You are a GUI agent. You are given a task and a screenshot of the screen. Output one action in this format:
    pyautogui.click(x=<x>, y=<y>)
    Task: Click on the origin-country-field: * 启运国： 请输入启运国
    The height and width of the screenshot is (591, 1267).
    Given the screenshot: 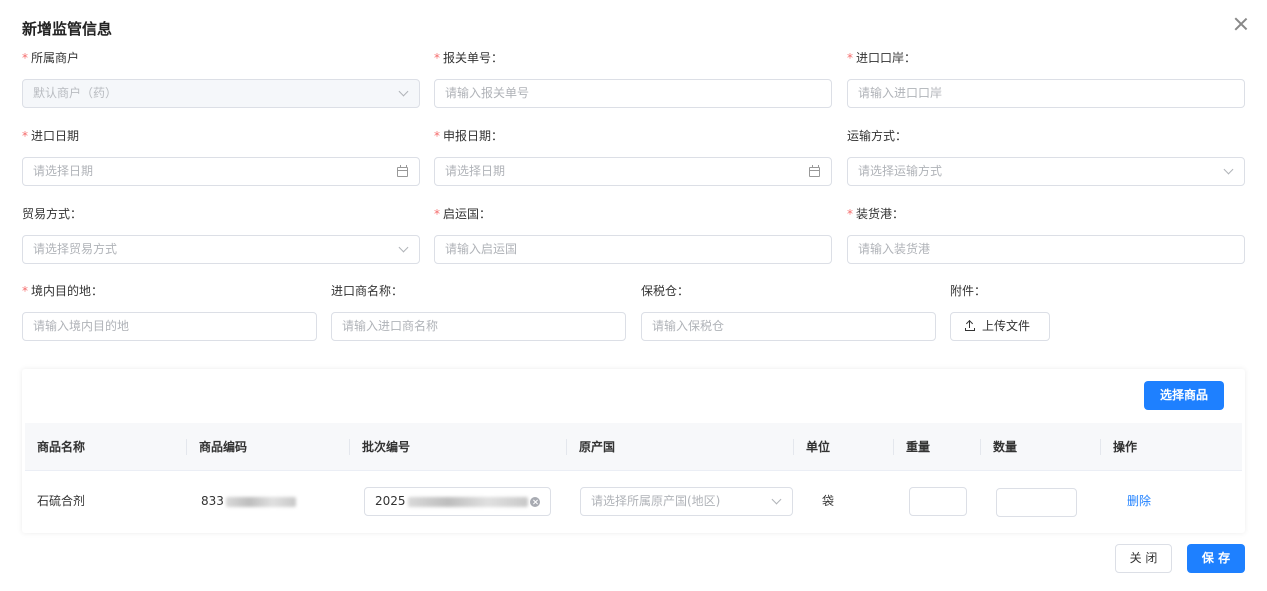 What is the action you would take?
    pyautogui.click(x=633, y=236)
    